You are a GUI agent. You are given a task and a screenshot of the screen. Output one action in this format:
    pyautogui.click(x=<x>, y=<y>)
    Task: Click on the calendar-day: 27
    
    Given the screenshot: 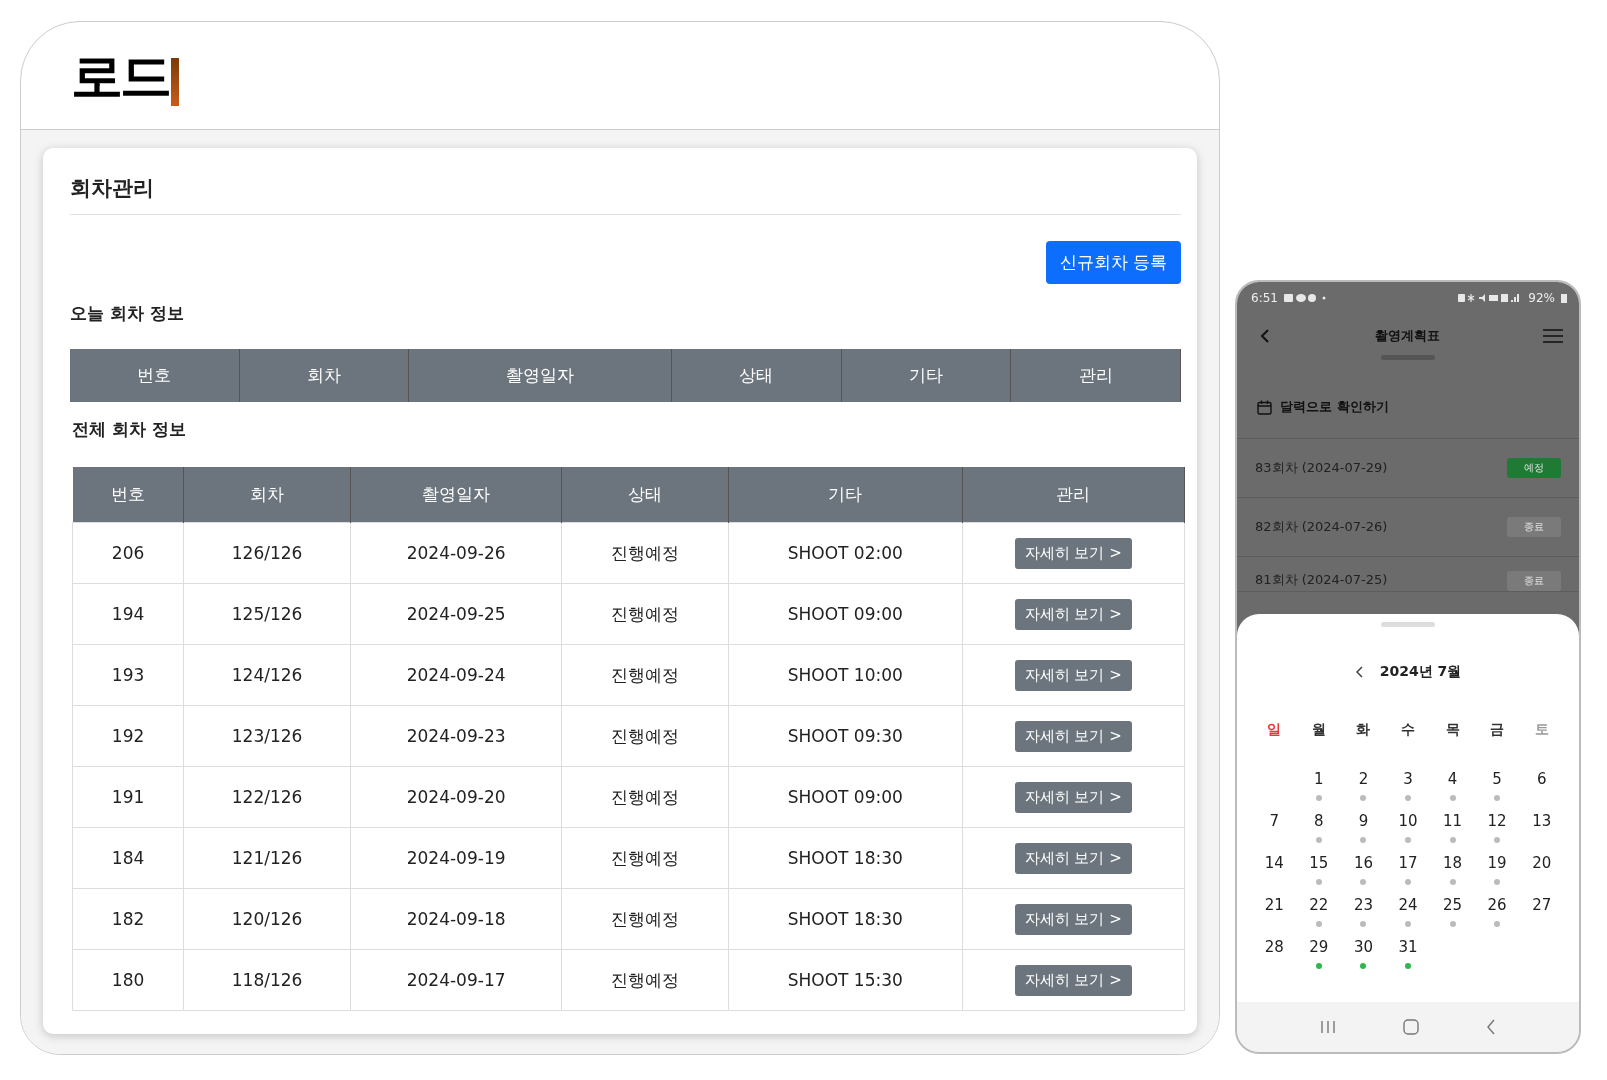 What is the action you would take?
    pyautogui.click(x=1542, y=905)
    